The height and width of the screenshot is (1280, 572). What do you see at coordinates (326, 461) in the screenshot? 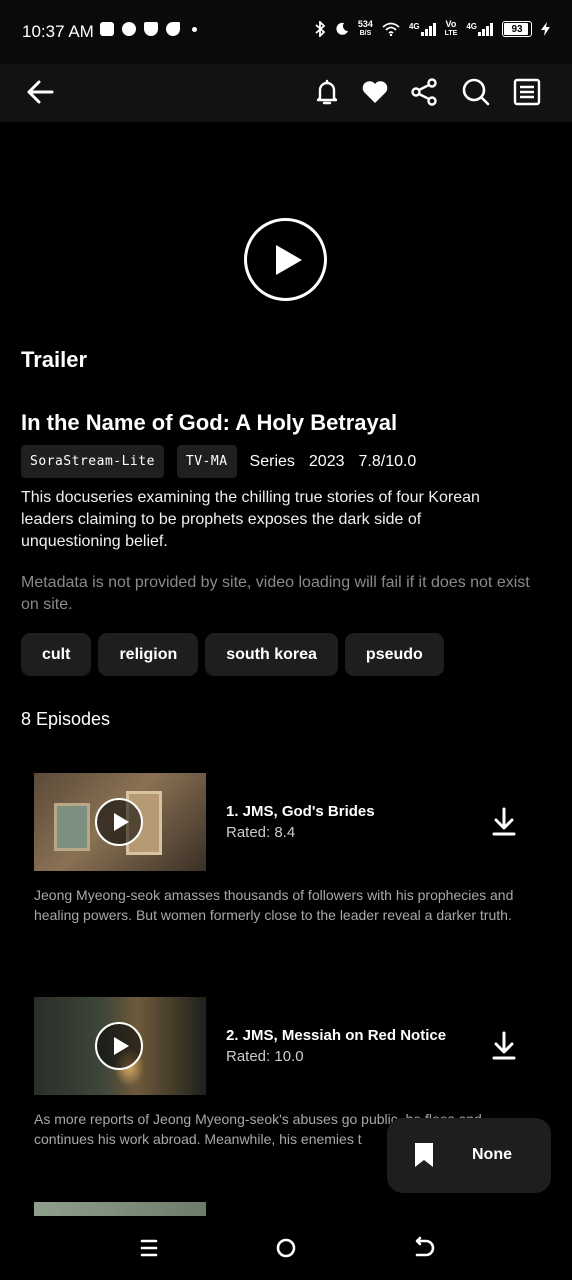
I see `show-year: 2023` at bounding box center [326, 461].